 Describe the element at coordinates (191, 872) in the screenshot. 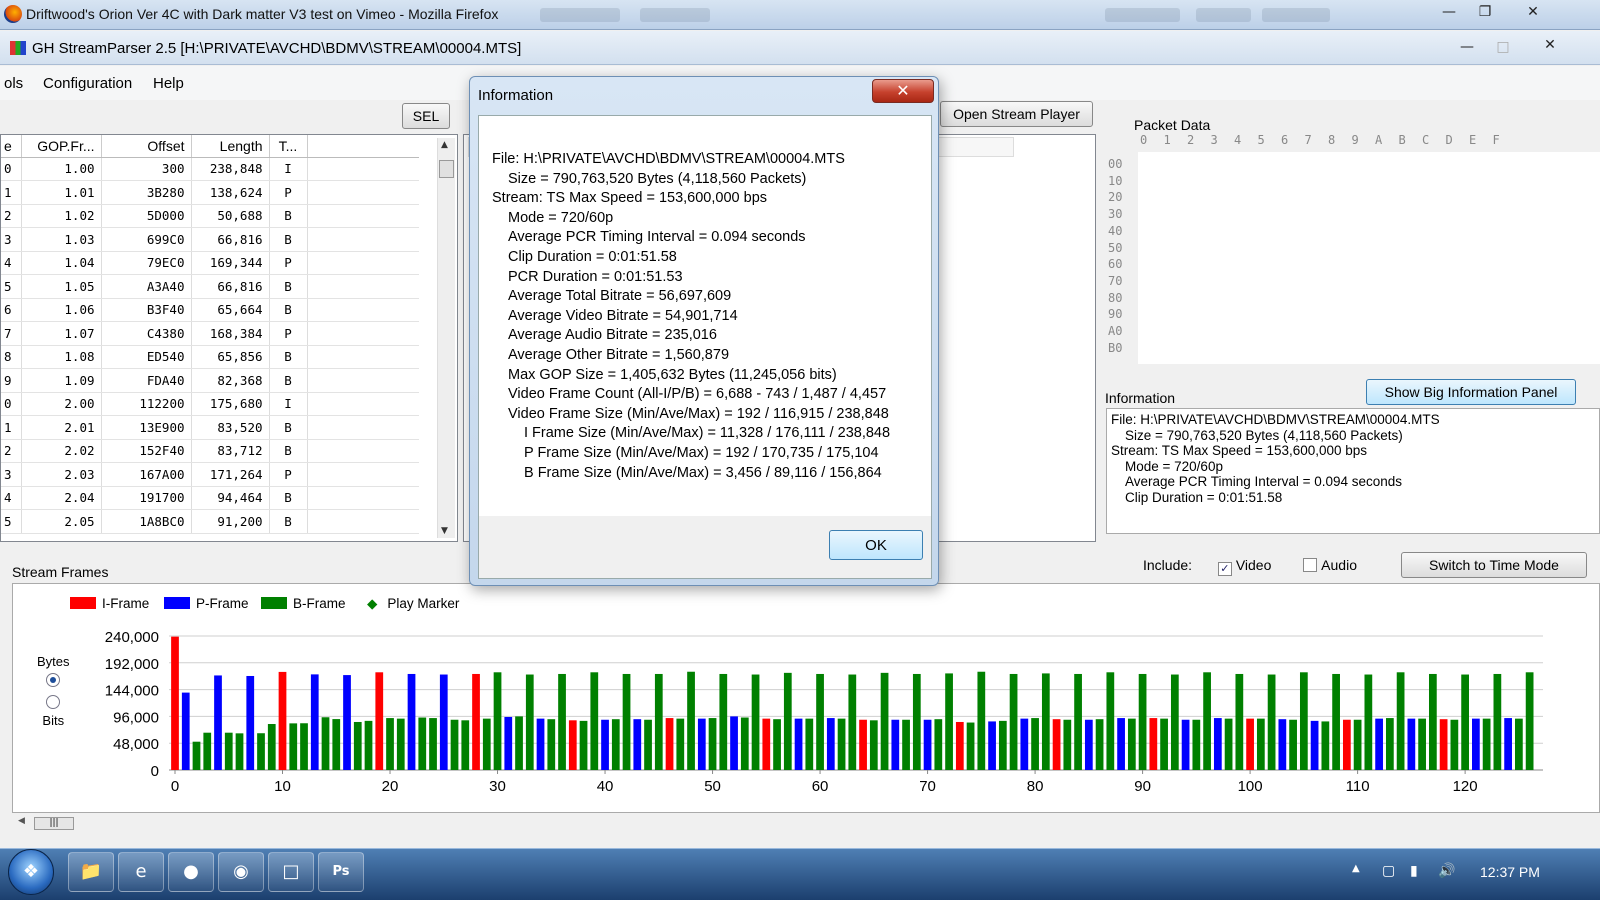

I see `taskbar-firefox: ●` at that location.